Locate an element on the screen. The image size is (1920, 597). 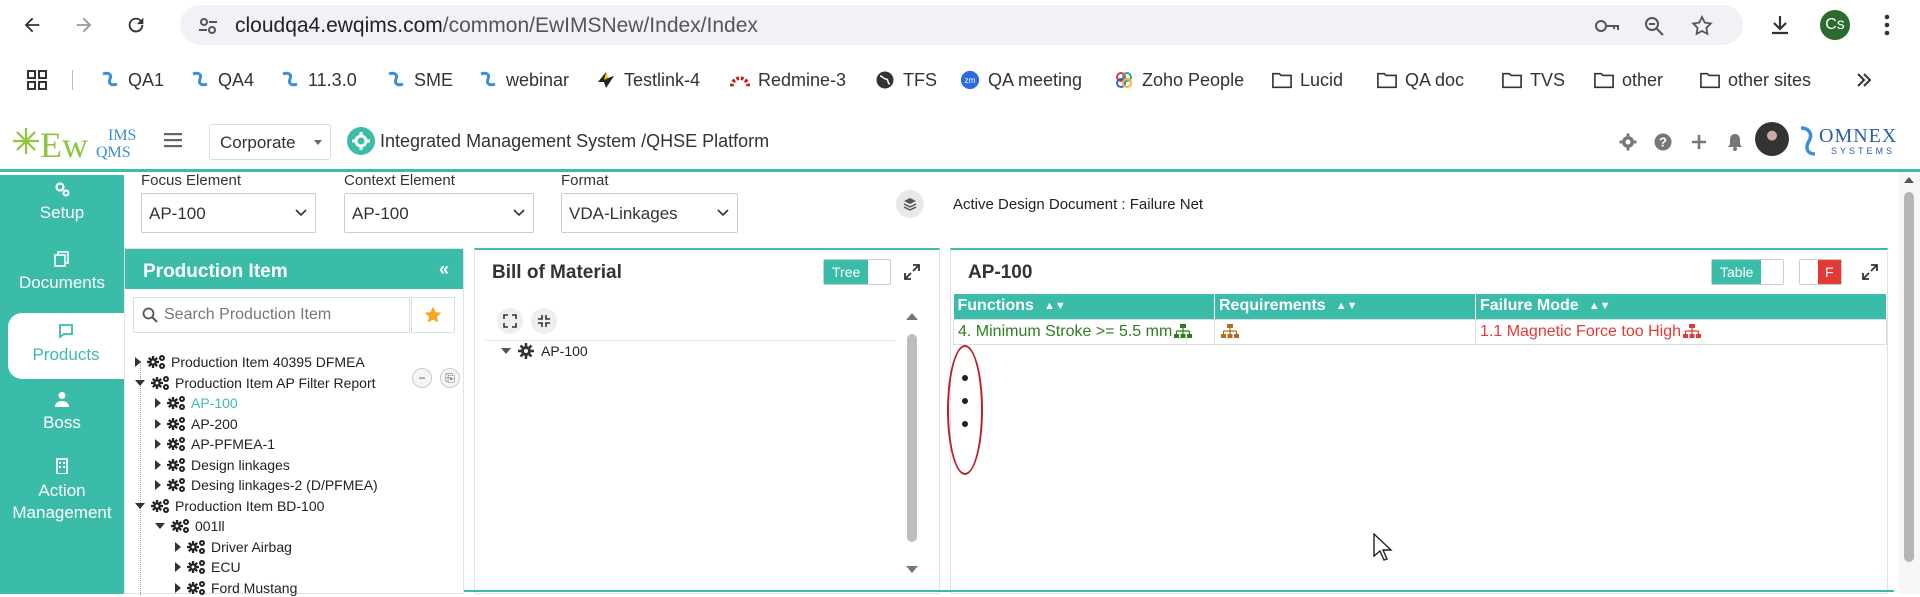
nav-boss: Boss is located at coordinates (62, 419).